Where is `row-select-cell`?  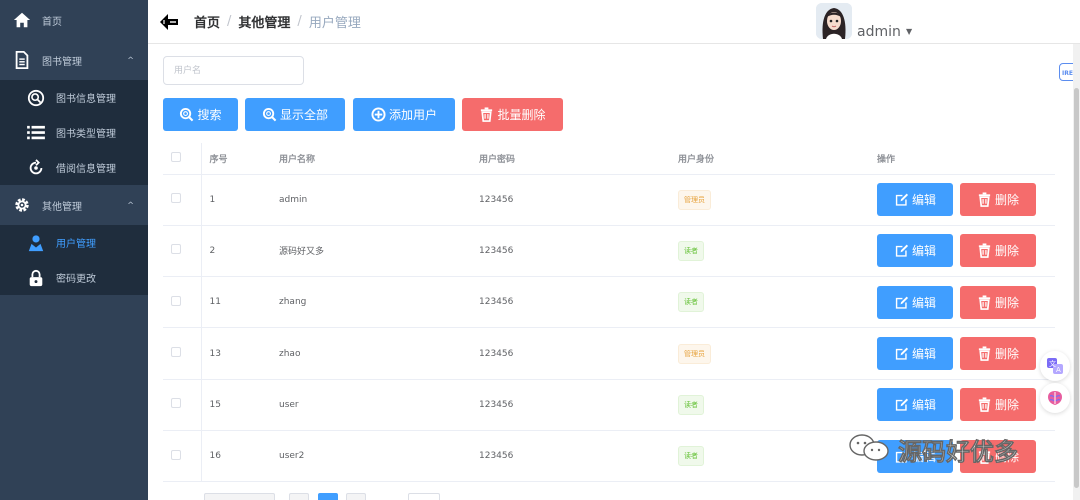
row-select-cell is located at coordinates (182, 353).